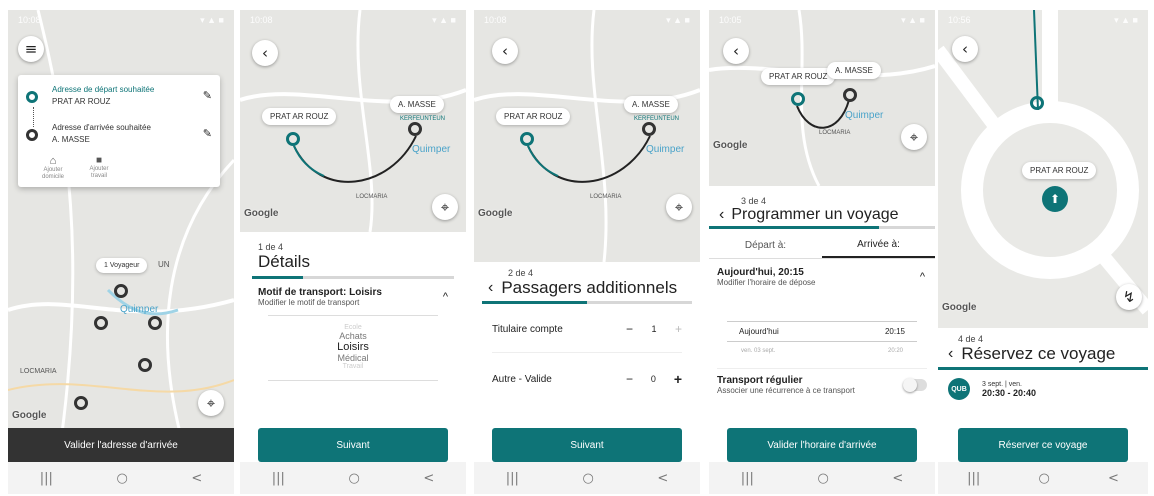 This screenshot has height=496, width=1154. I want to click on trip-date: 3 sept. | ven., so click(1002, 384).